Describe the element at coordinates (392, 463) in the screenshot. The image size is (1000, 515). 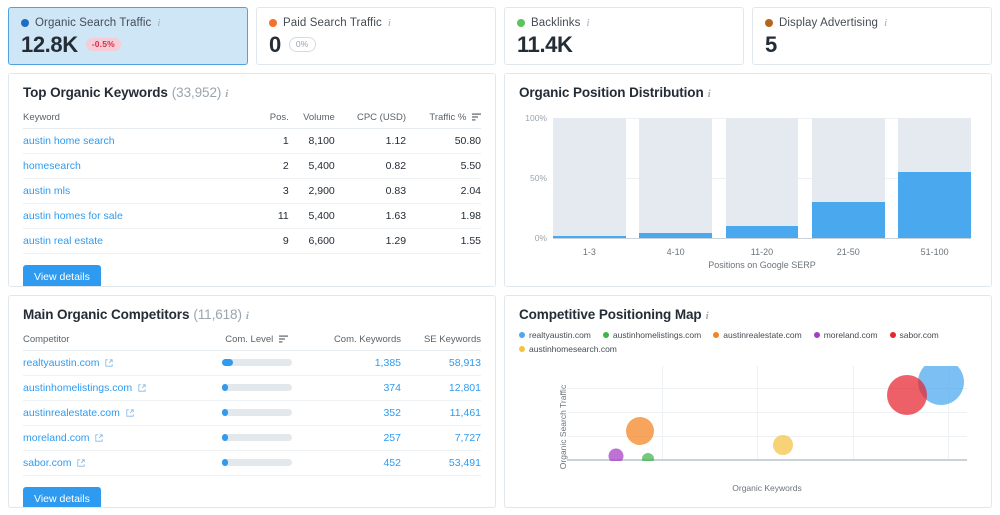
I see `com-keywords-link: 452` at that location.